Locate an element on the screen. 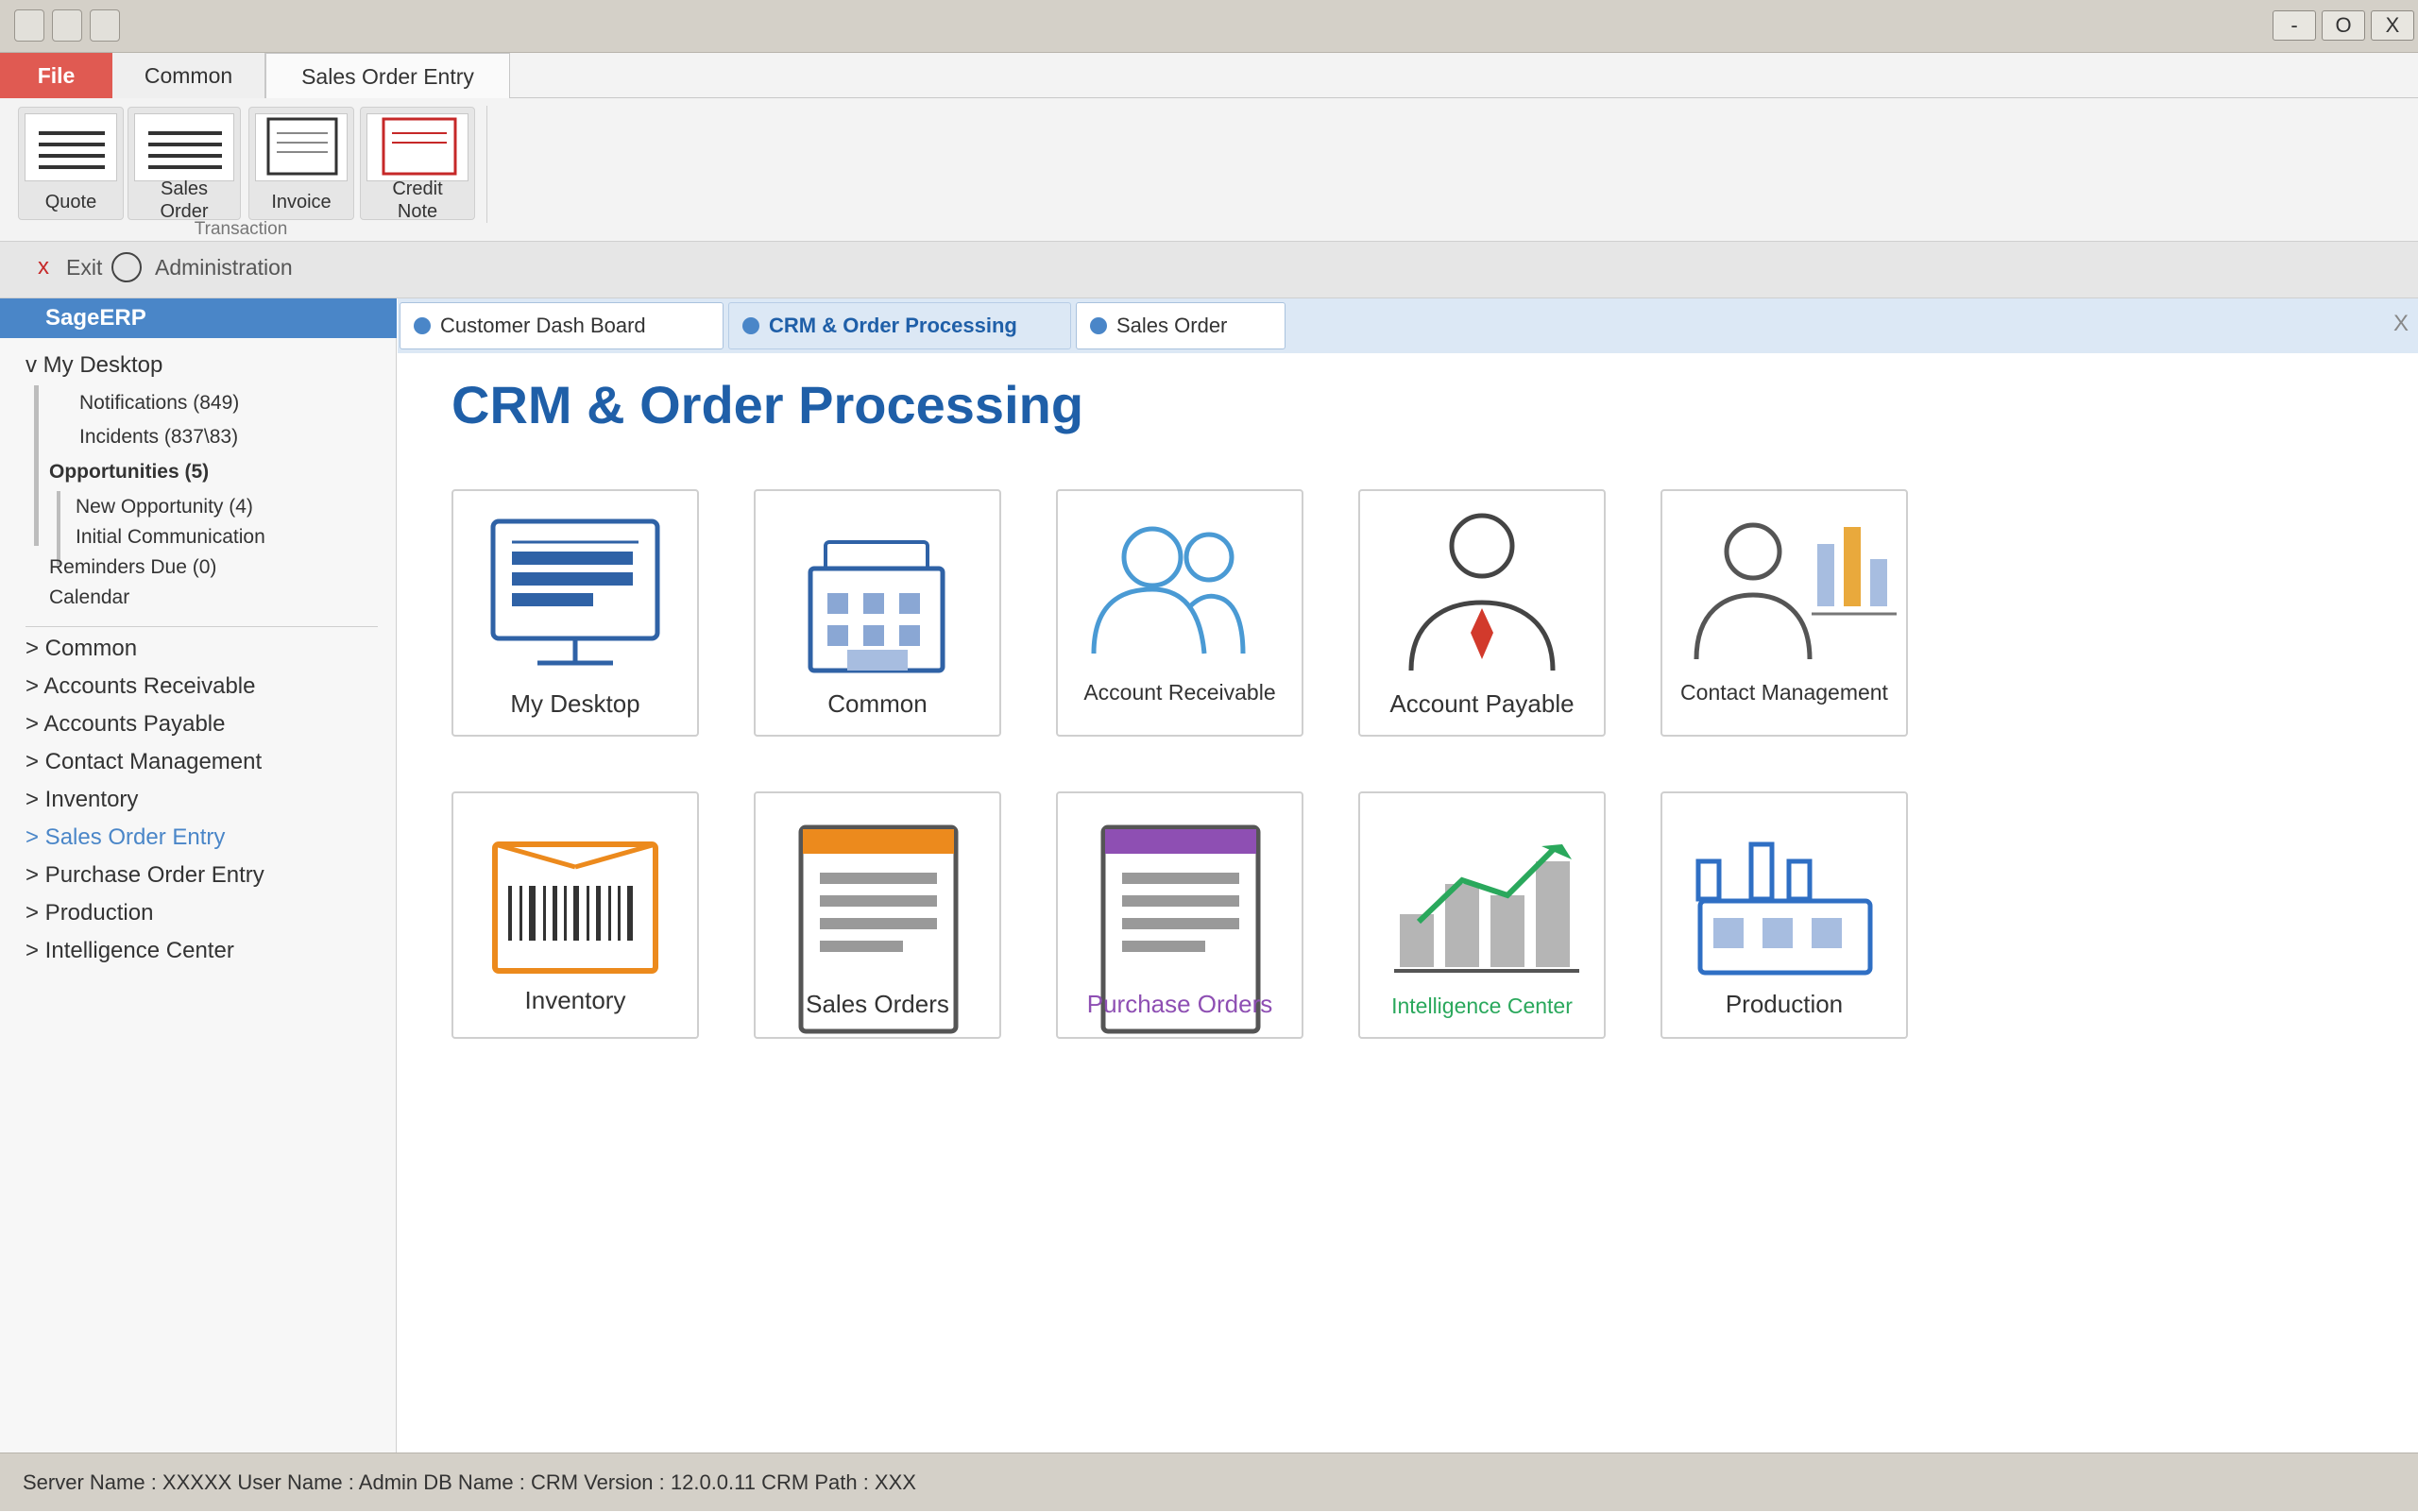 This screenshot has height=1512, width=2418. tile-label: Account Payable is located at coordinates (1482, 703).